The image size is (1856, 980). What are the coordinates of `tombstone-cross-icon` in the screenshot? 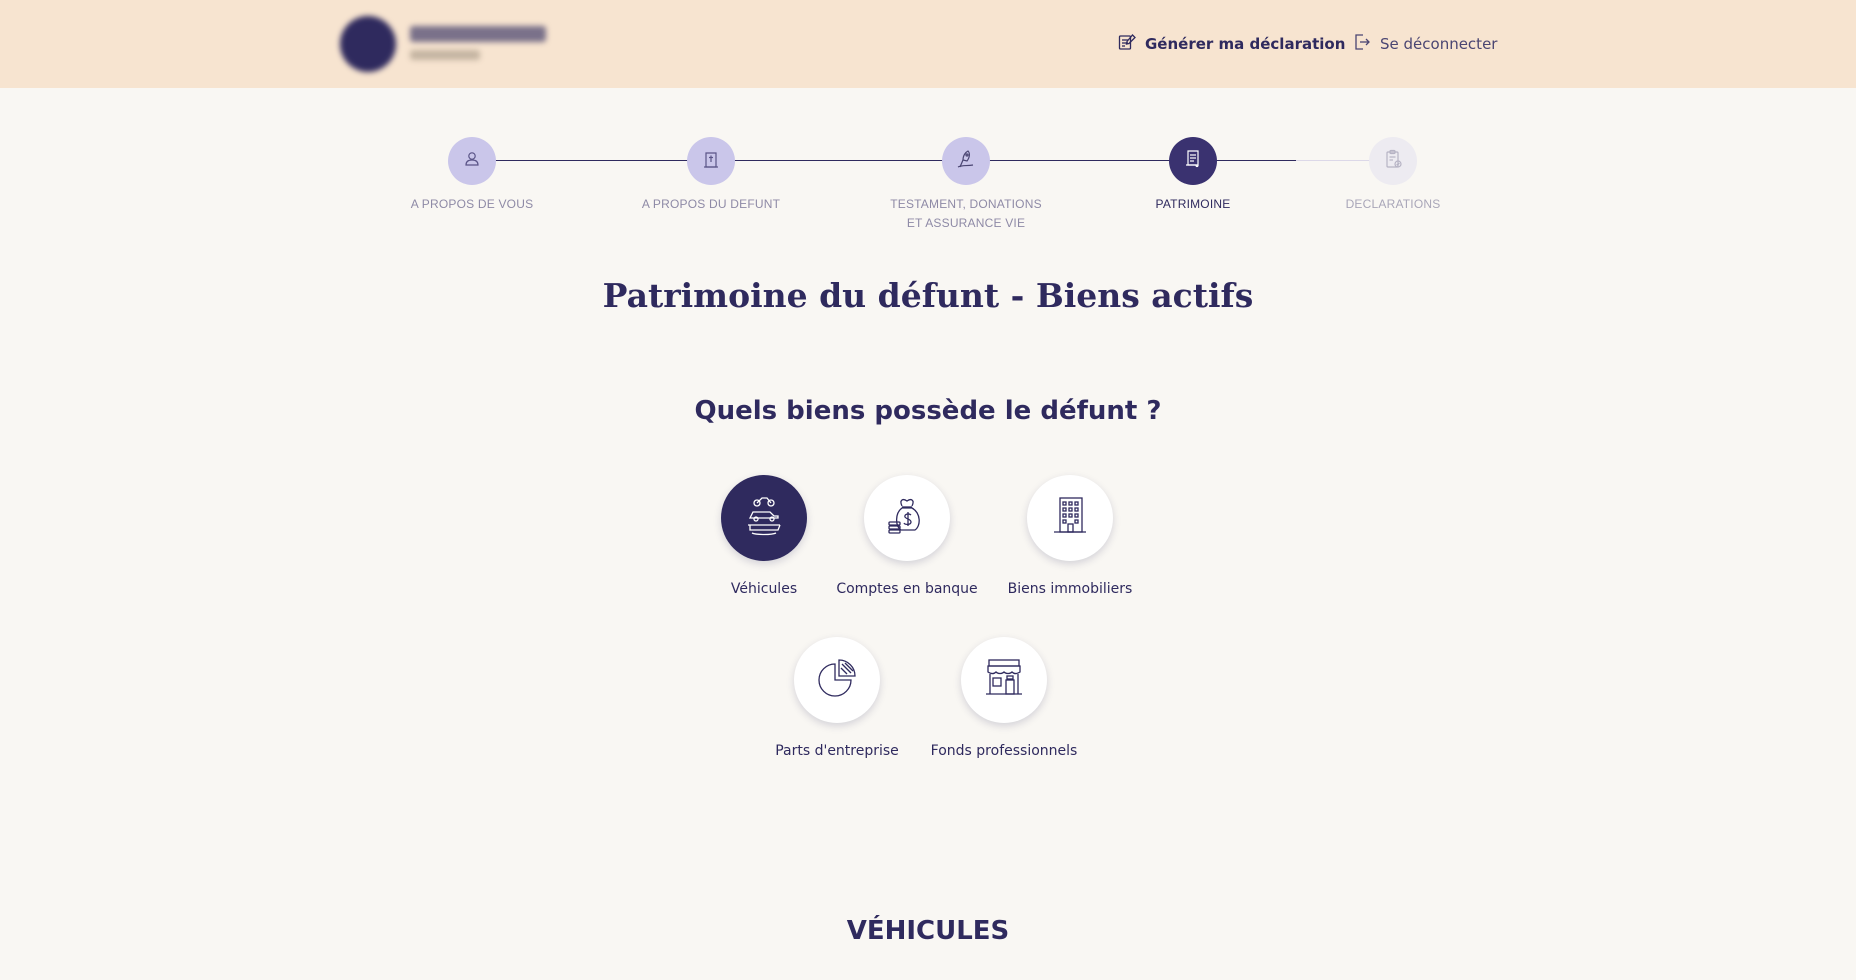 It's located at (711, 161).